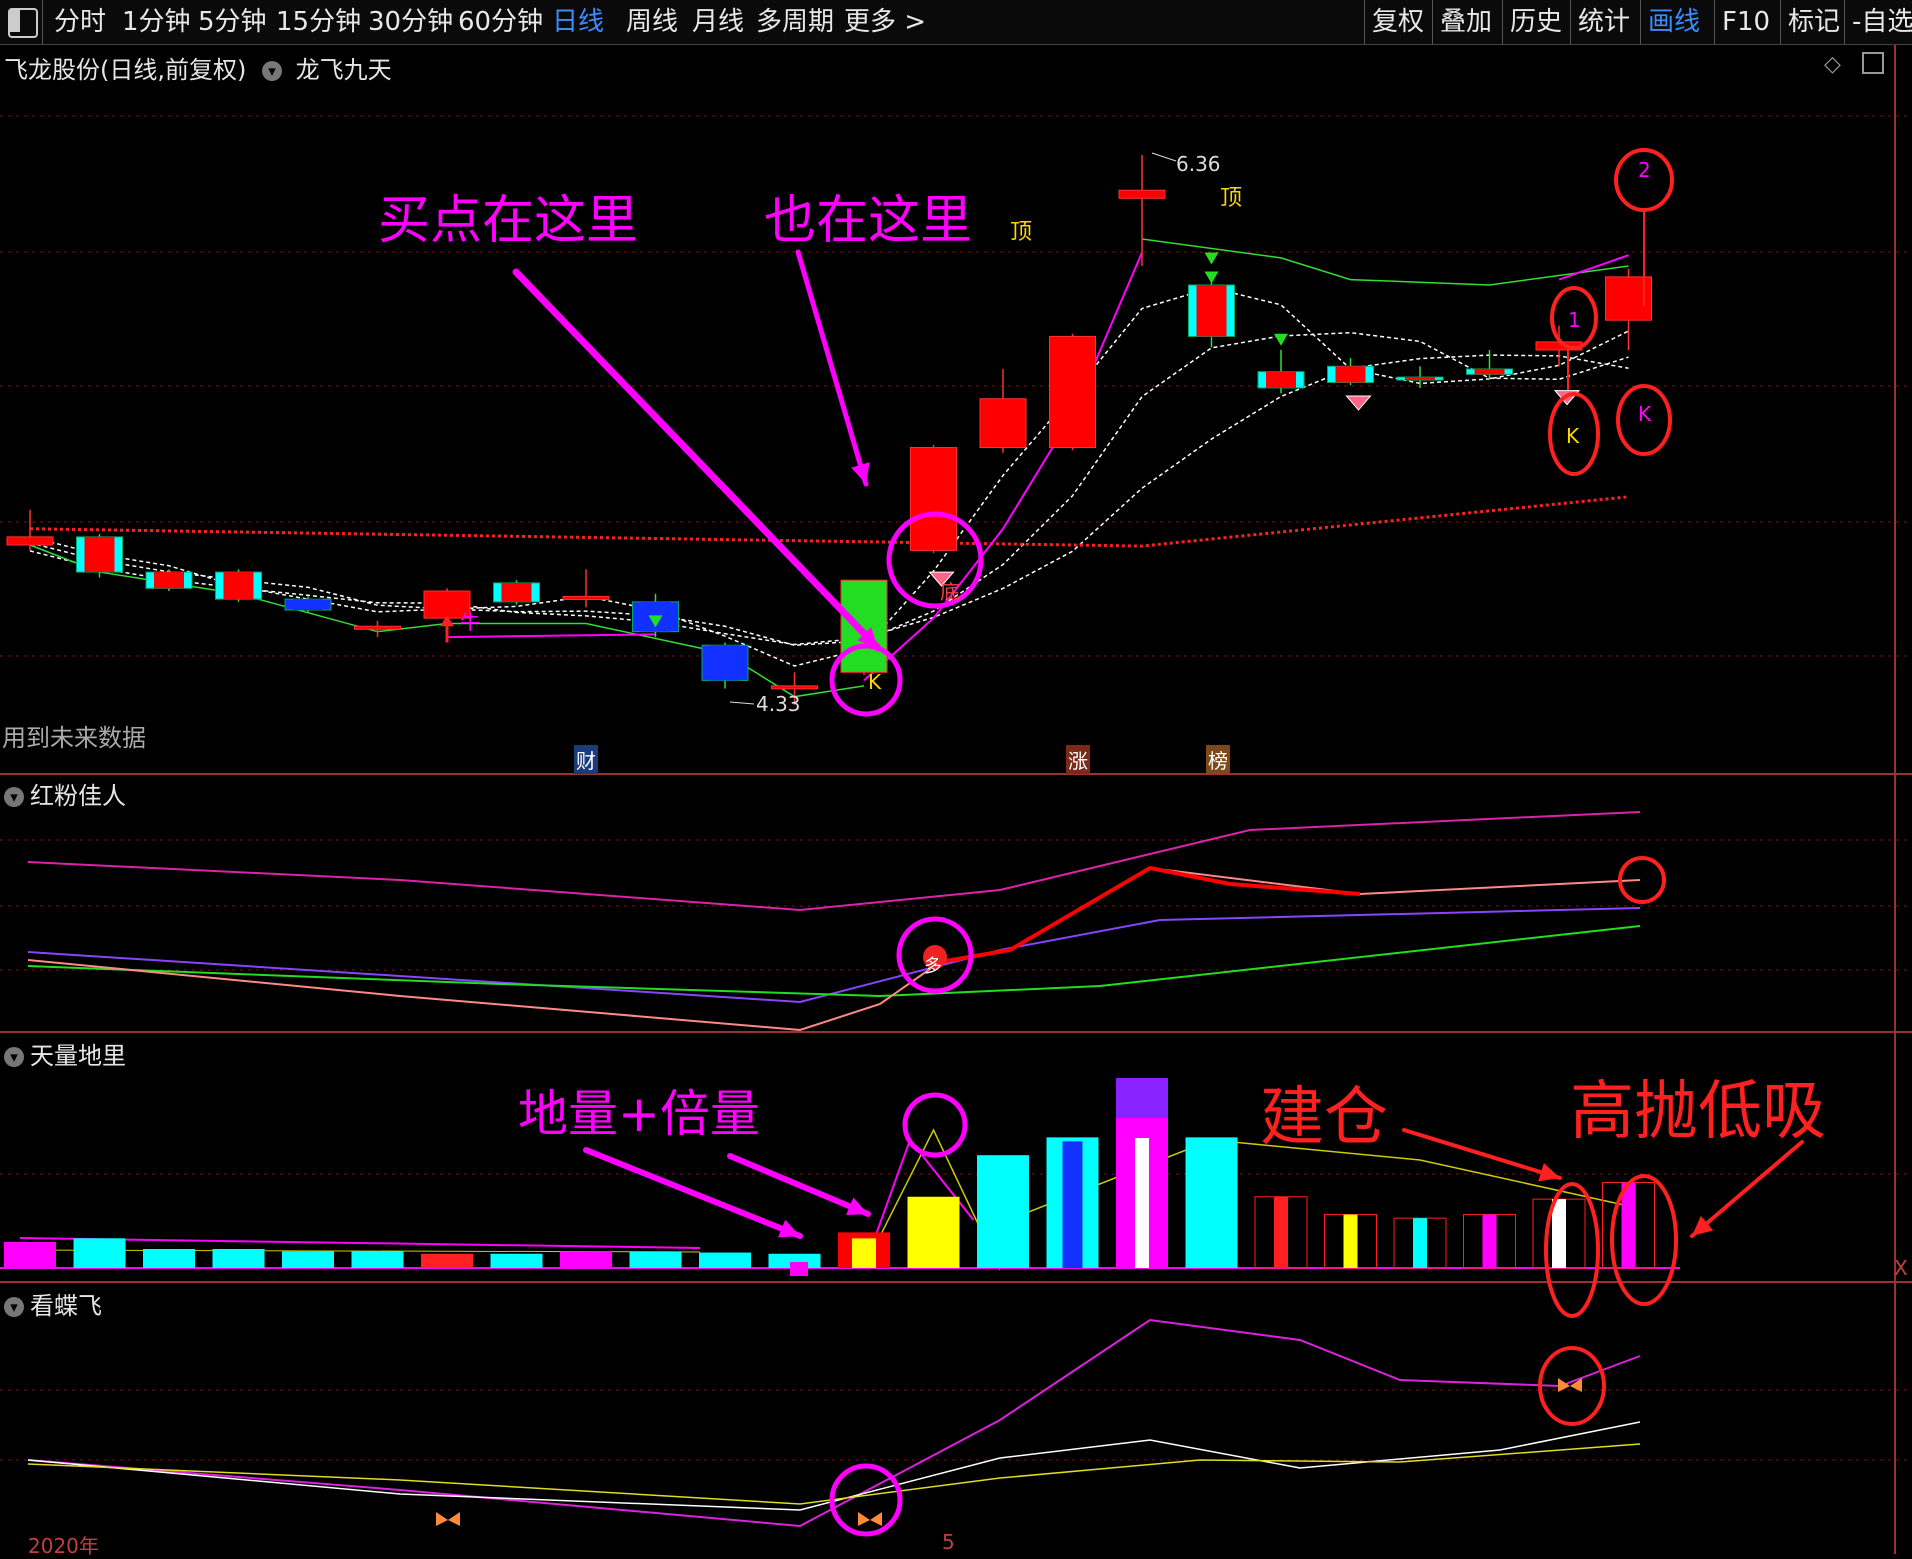 This screenshot has height=1559, width=1912. What do you see at coordinates (1604, 22) in the screenshot?
I see `tool-button-3: 统计` at bounding box center [1604, 22].